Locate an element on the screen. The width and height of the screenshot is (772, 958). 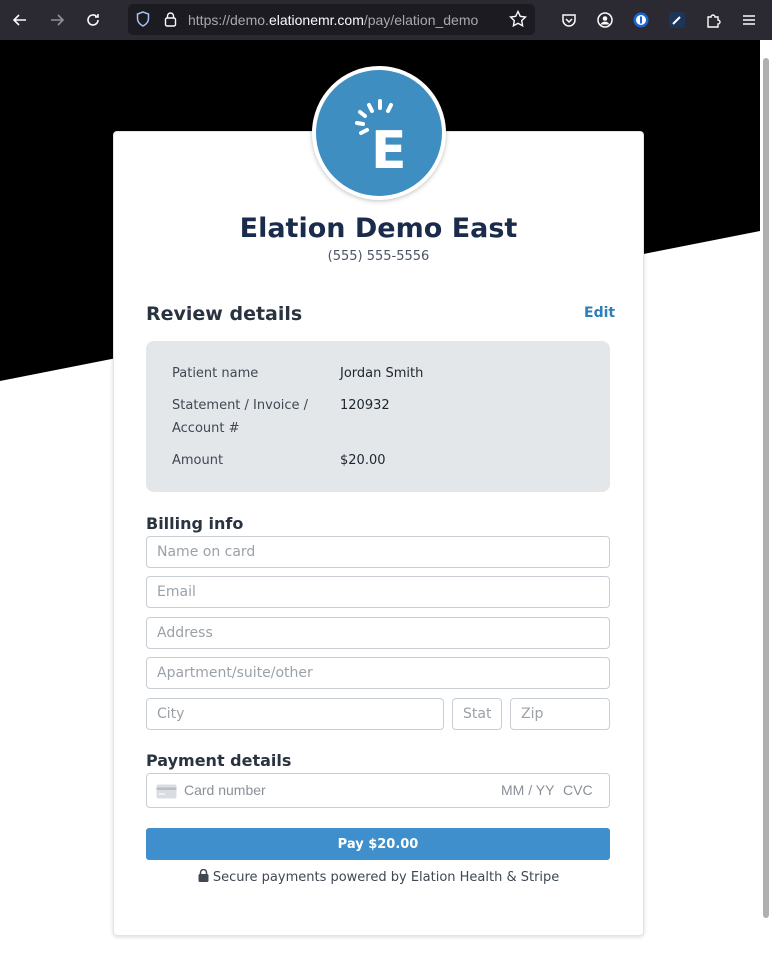
amount-label: Amount is located at coordinates (198, 460).